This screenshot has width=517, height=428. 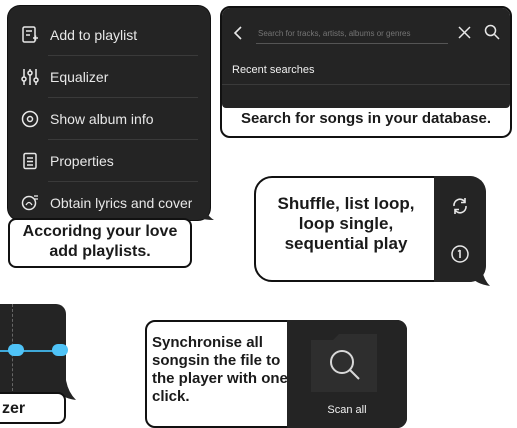 I want to click on menu-item-label: Add to playlist, so click(x=94, y=35).